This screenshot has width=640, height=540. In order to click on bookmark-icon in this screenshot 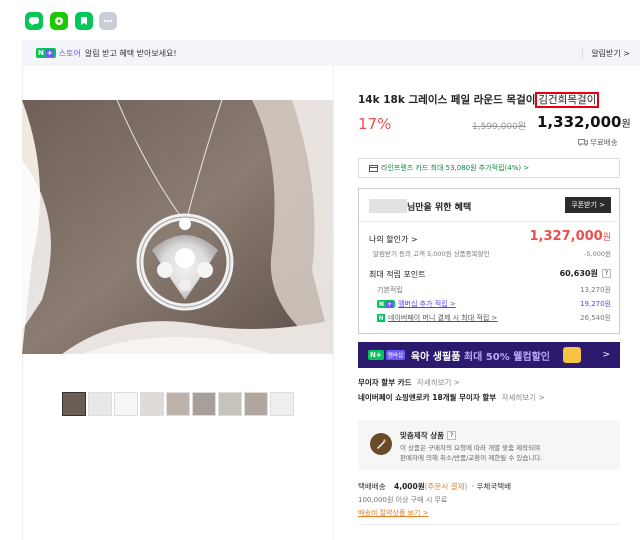, I will do `click(84, 21)`.